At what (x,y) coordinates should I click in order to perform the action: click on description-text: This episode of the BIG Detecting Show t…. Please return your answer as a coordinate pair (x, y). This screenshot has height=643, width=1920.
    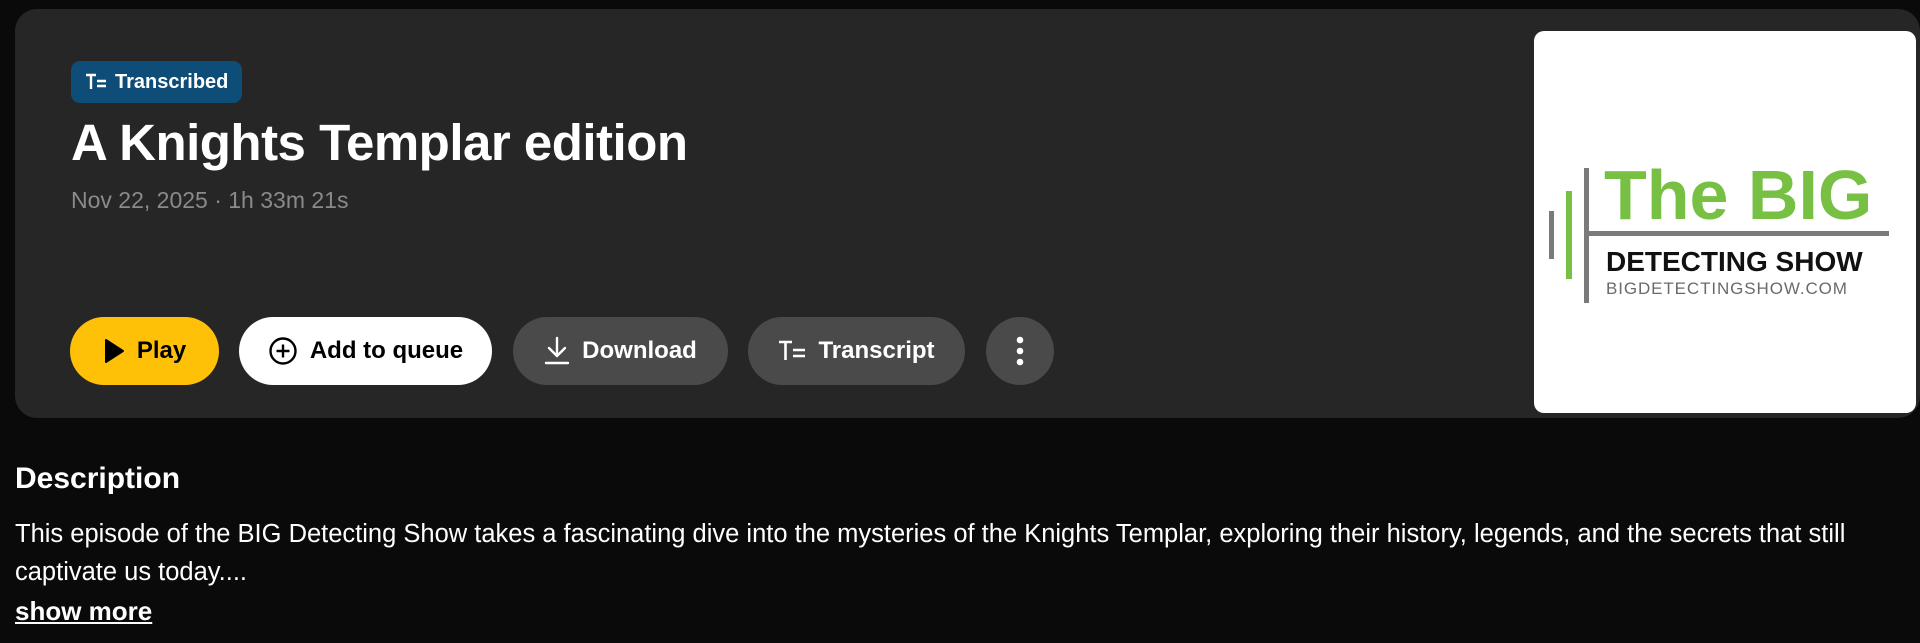
    Looking at the image, I should click on (930, 553).